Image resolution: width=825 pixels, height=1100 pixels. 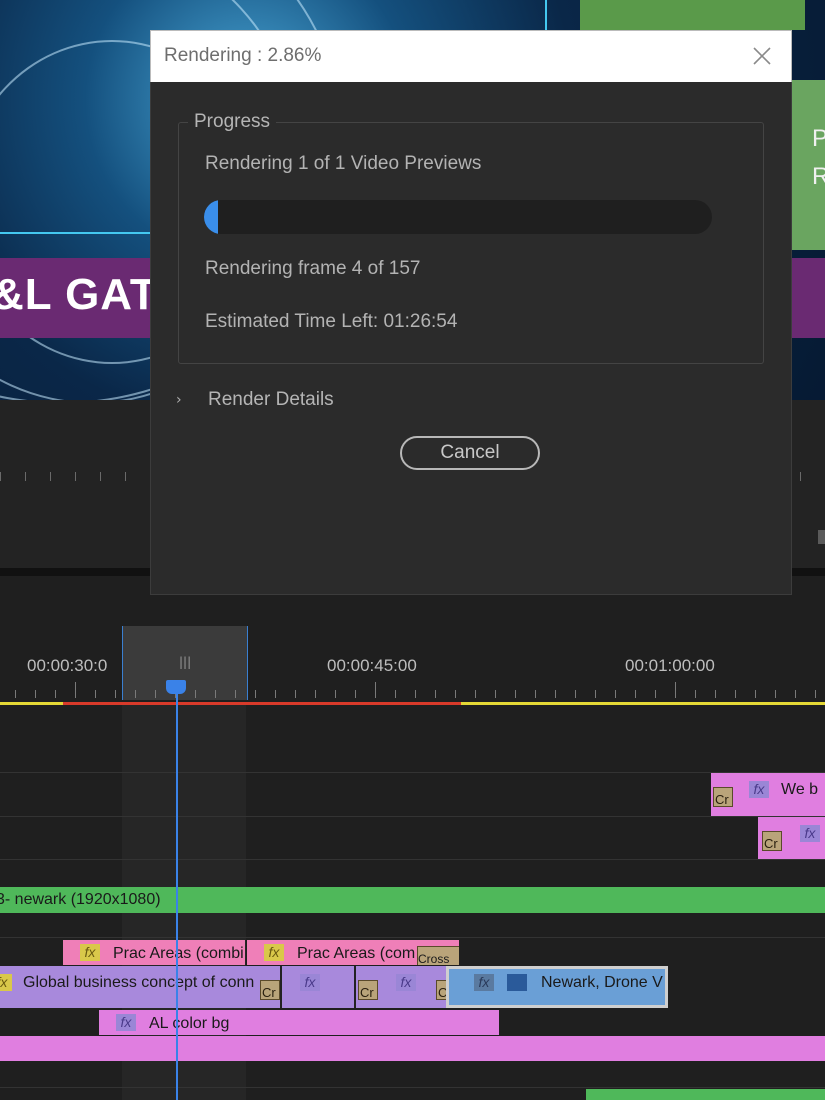 I want to click on clip-prac-areas-2: fx Prac Areas (com Cross, so click(x=353, y=952).